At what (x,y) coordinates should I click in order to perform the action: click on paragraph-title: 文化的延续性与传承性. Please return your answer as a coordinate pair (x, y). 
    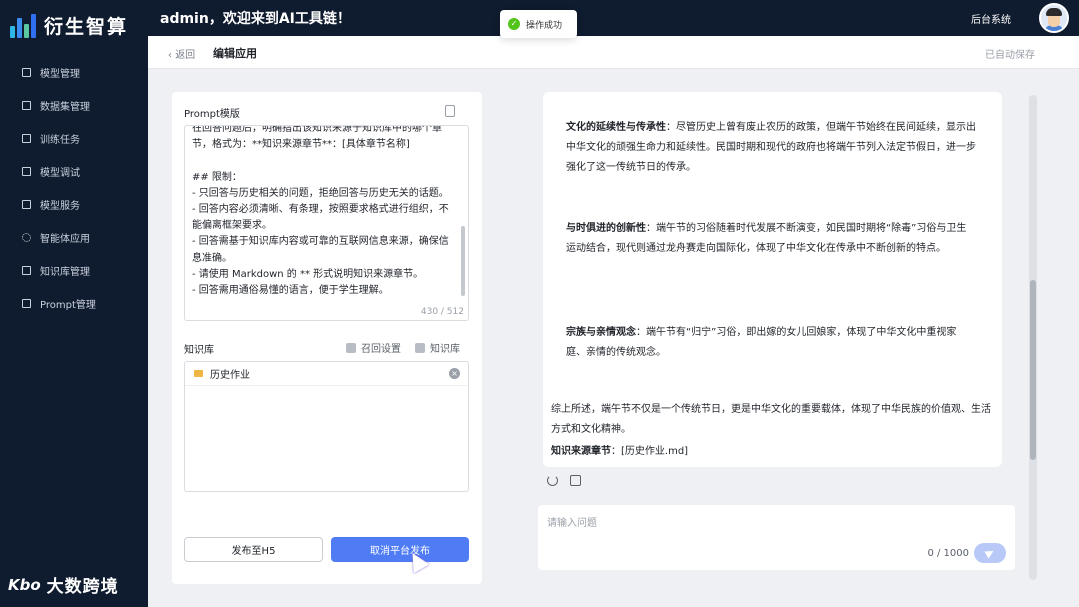
    Looking at the image, I should click on (616, 127).